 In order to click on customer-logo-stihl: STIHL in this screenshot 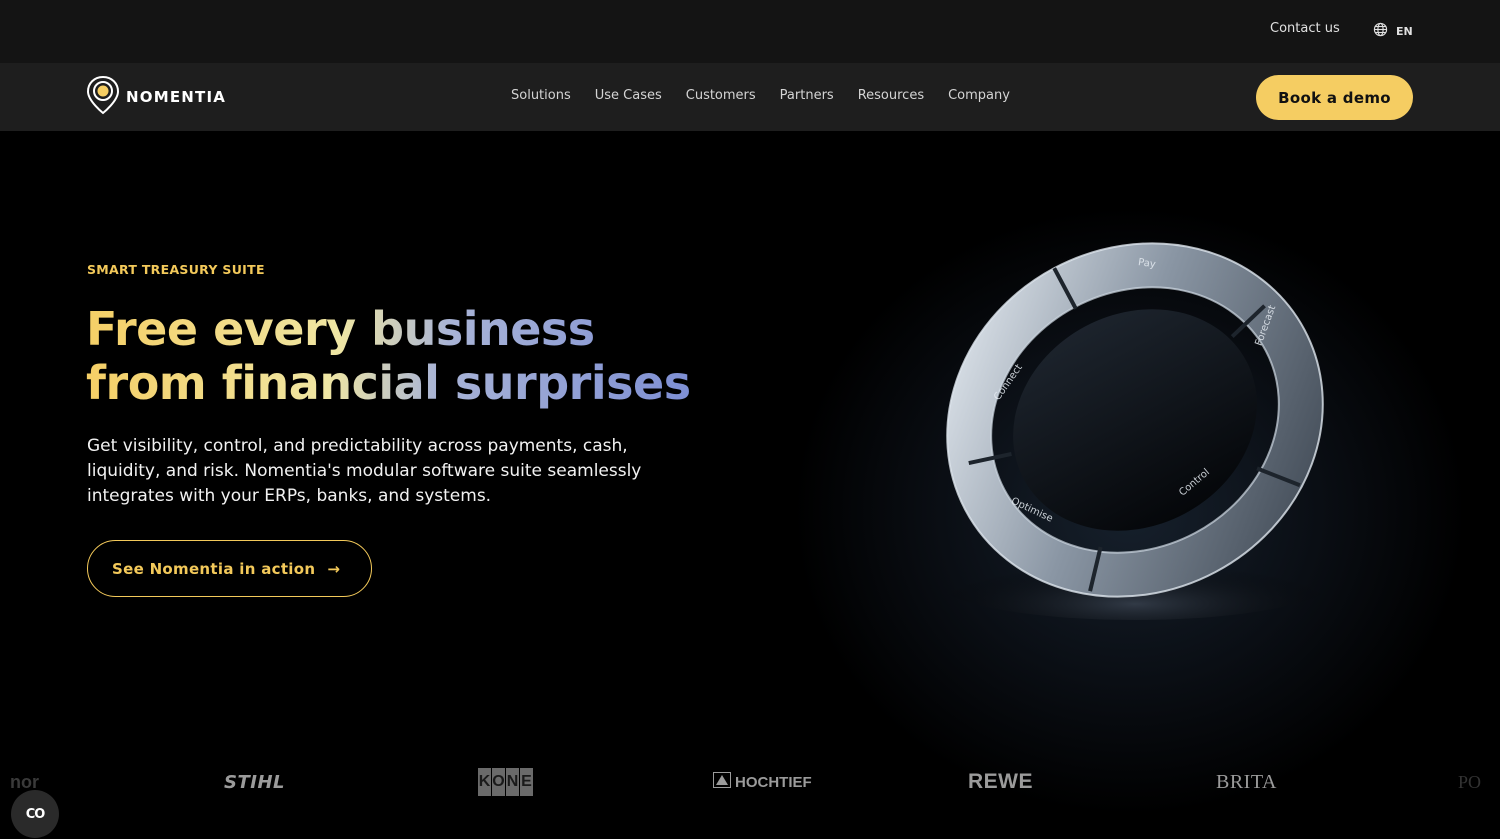, I will do `click(254, 782)`.